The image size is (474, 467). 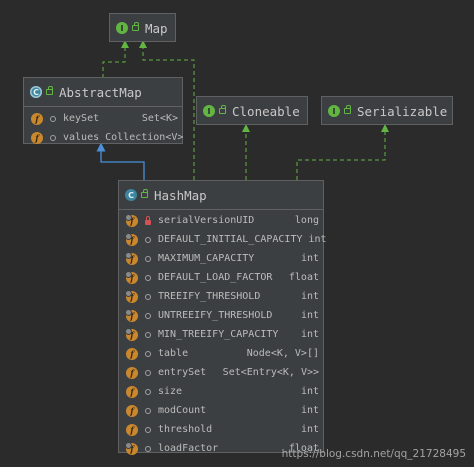 What do you see at coordinates (131, 195) in the screenshot?
I see `class-icon: C` at bounding box center [131, 195].